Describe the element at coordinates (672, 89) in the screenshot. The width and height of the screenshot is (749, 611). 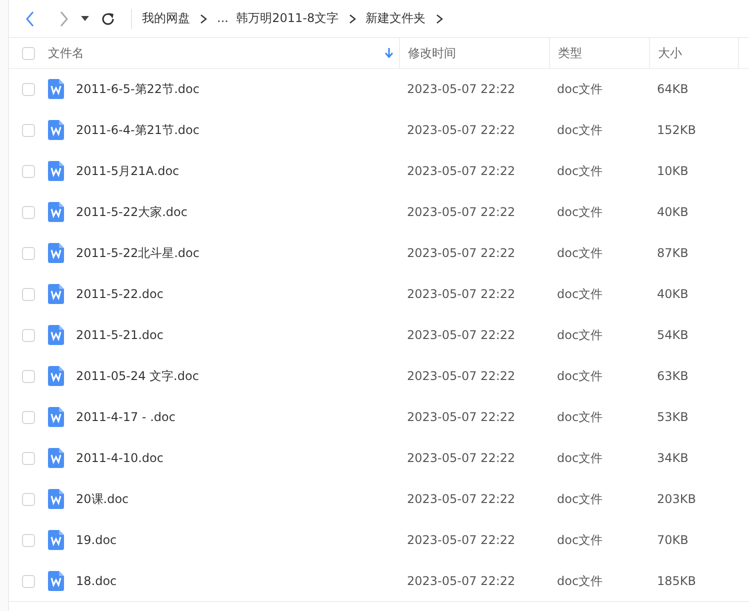
I see `file-size: 64KB` at that location.